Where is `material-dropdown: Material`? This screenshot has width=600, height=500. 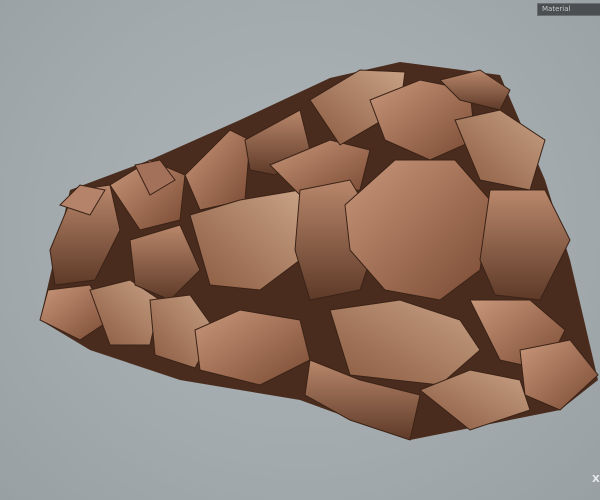
material-dropdown: Material is located at coordinates (568, 9).